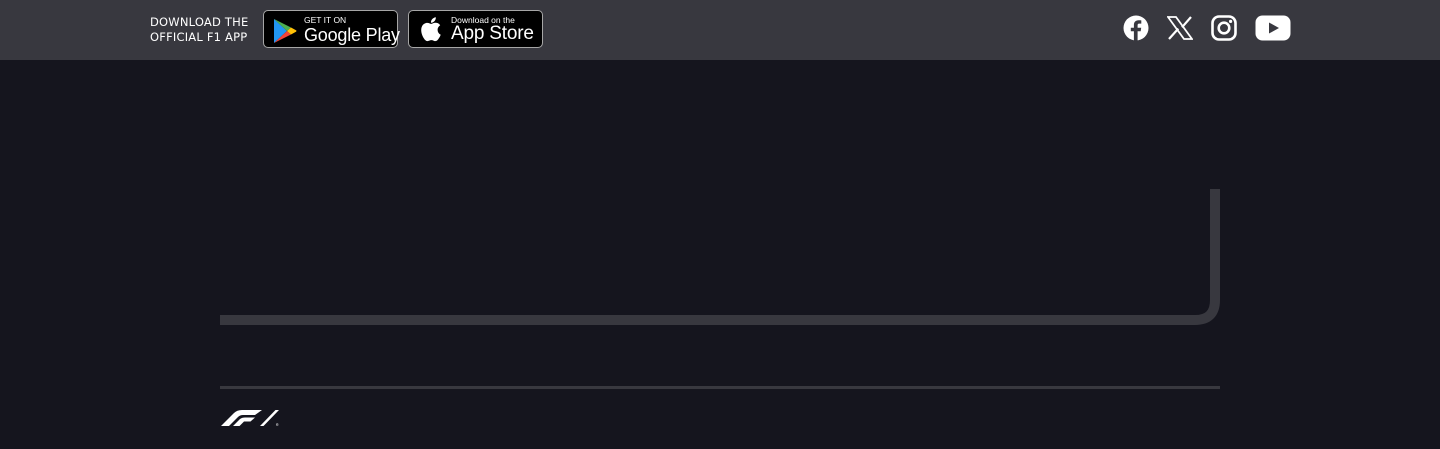 The width and height of the screenshot is (1440, 449). Describe the element at coordinates (250, 418) in the screenshot. I see `f1-logo: ®` at that location.